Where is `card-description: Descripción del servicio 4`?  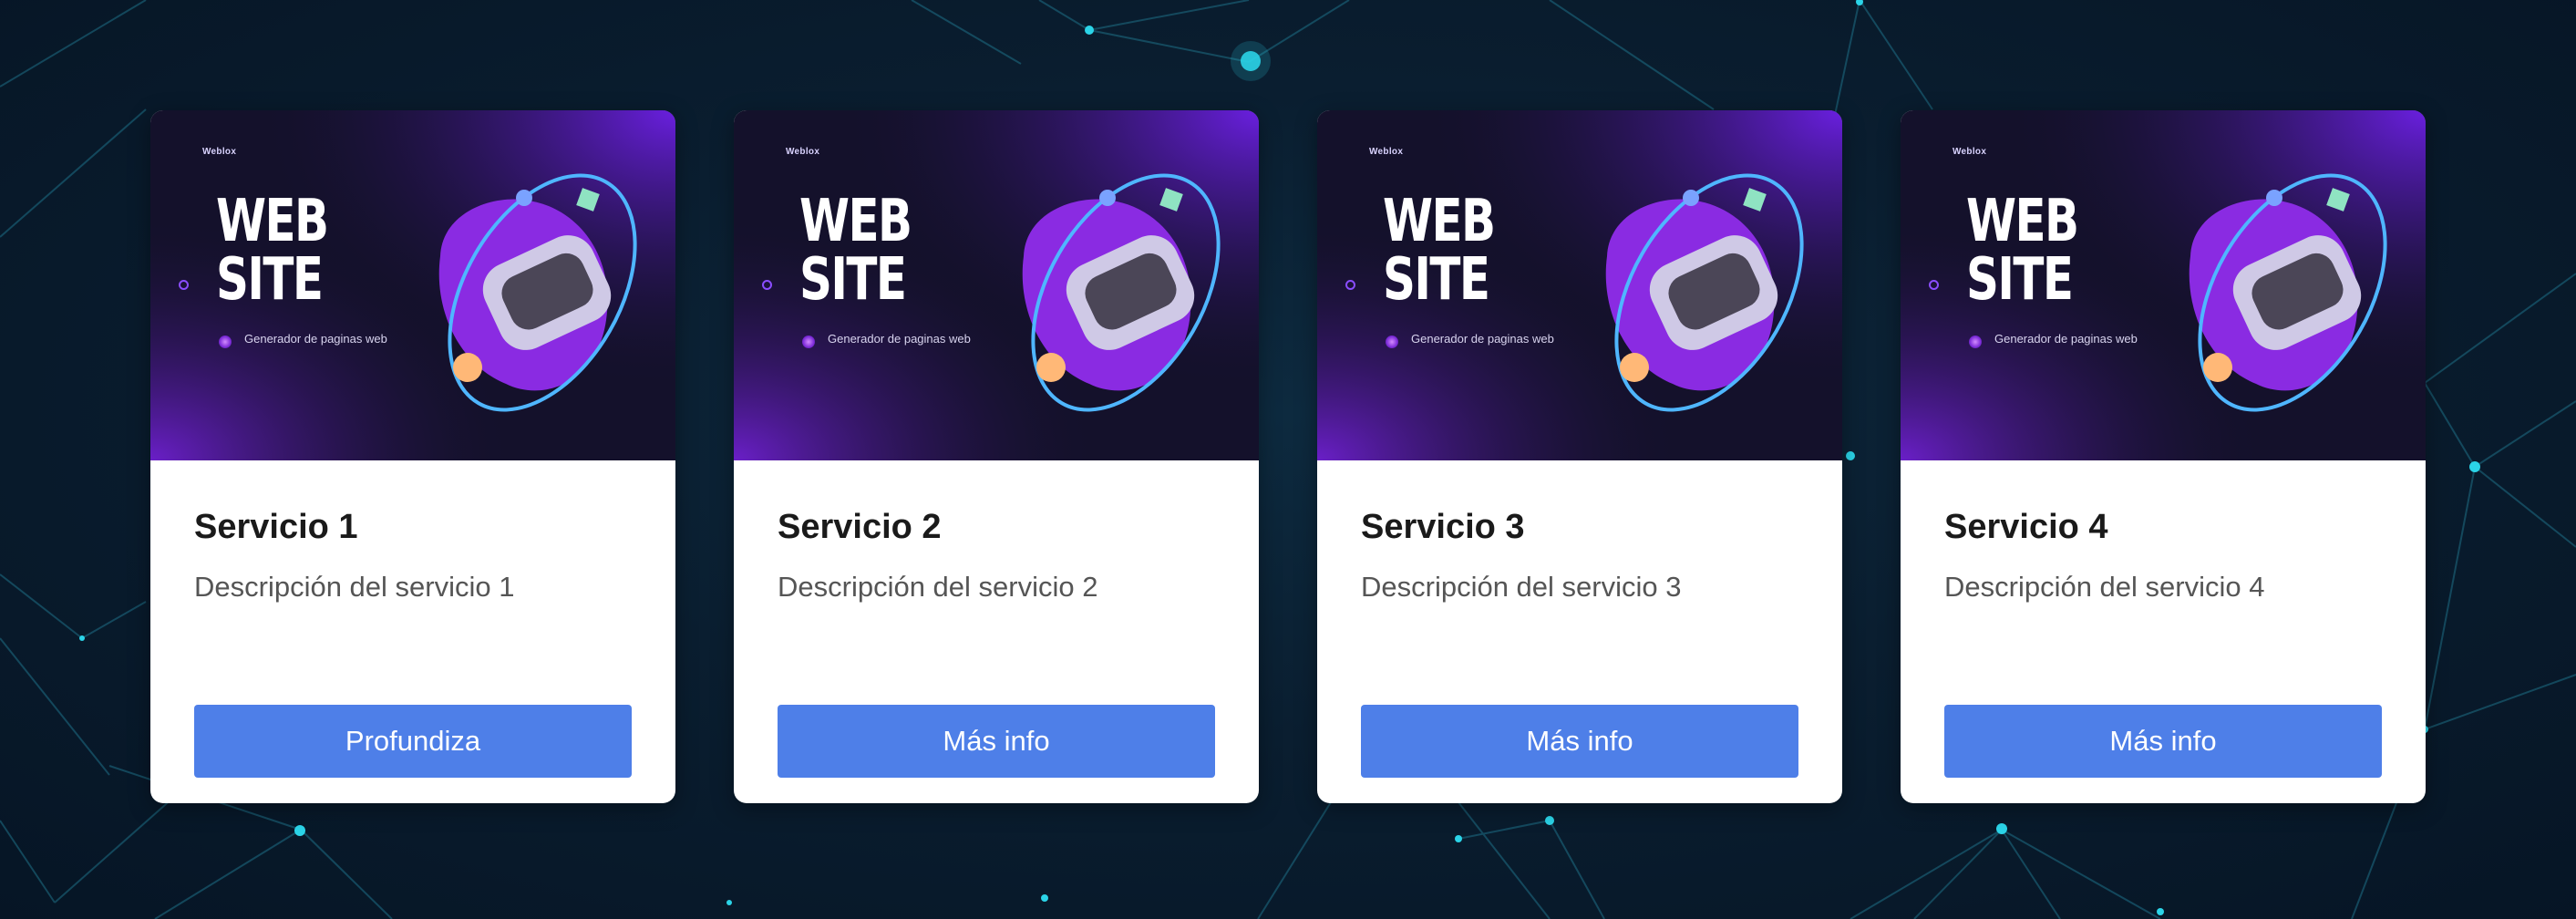
card-description: Descripción del servicio 4 is located at coordinates (2104, 587).